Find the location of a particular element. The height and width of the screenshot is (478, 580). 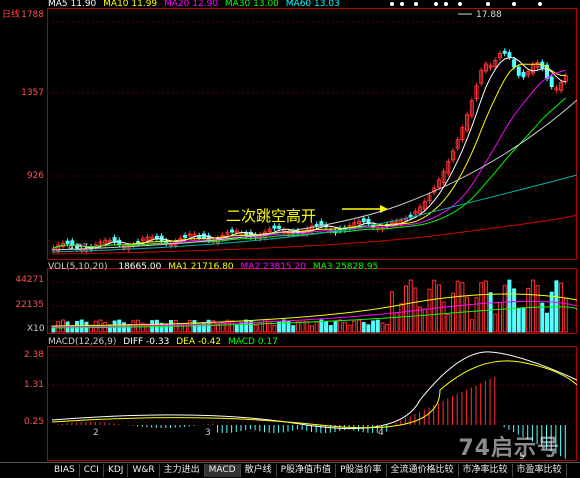

macd-tick-mid: 1.31 is located at coordinates (33, 385).